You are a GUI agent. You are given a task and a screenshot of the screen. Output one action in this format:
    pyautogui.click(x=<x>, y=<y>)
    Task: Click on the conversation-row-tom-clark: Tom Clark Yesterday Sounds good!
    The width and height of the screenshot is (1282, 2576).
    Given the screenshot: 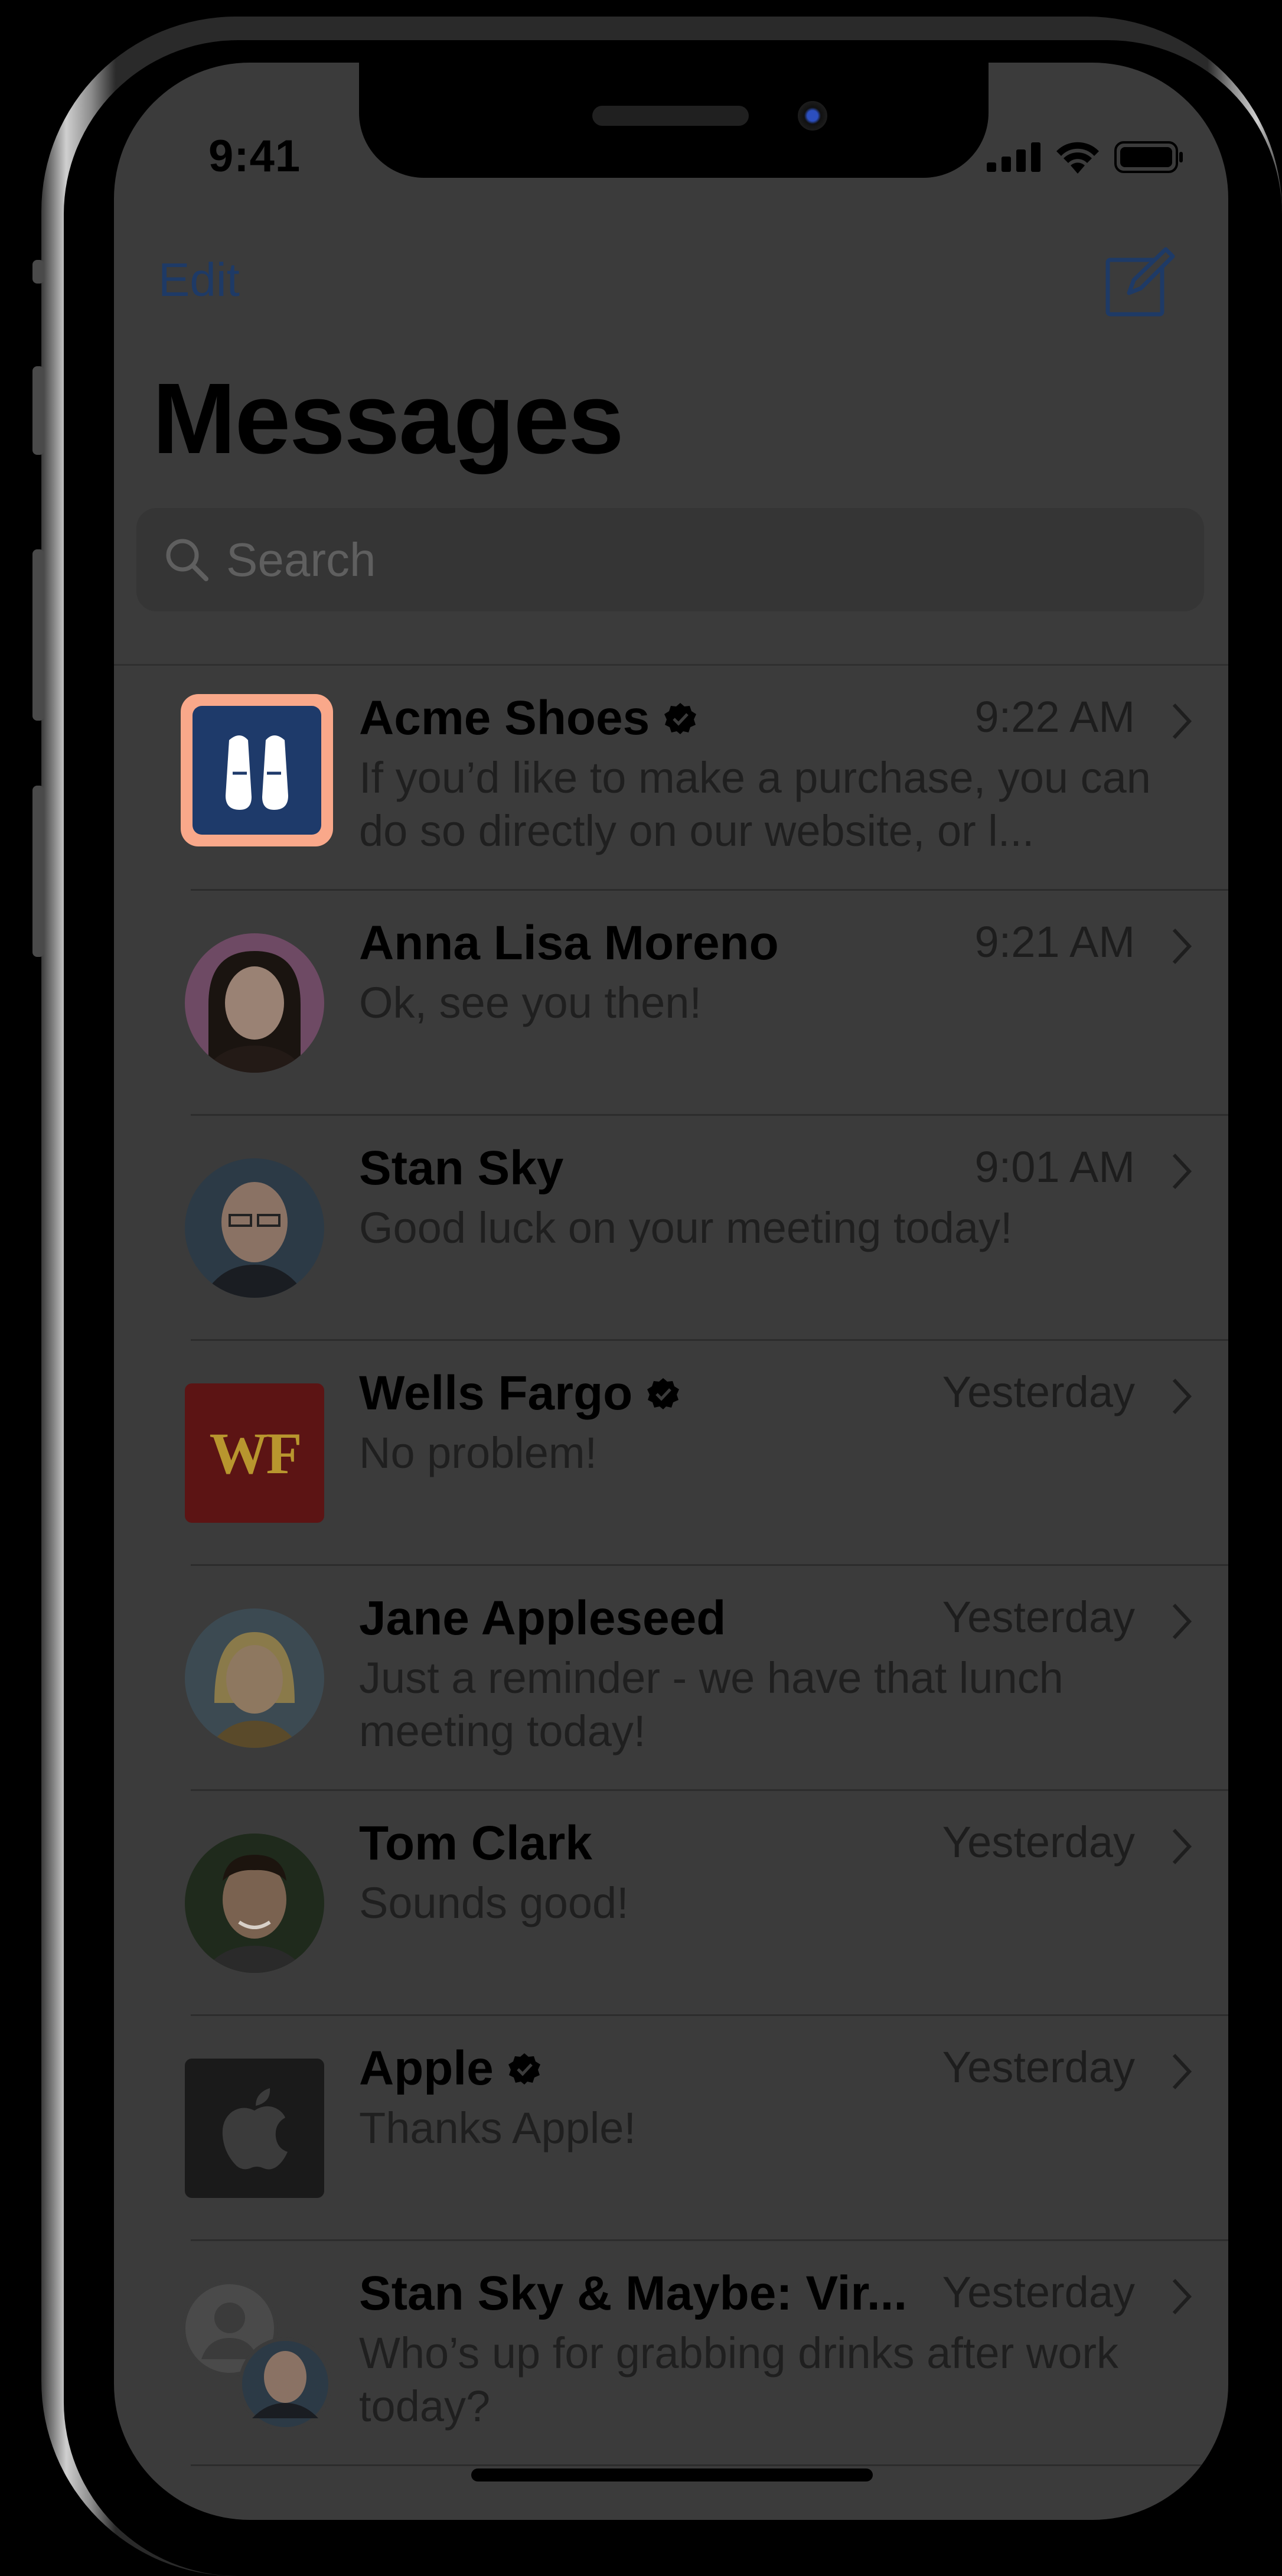 What is the action you would take?
    pyautogui.click(x=671, y=1903)
    